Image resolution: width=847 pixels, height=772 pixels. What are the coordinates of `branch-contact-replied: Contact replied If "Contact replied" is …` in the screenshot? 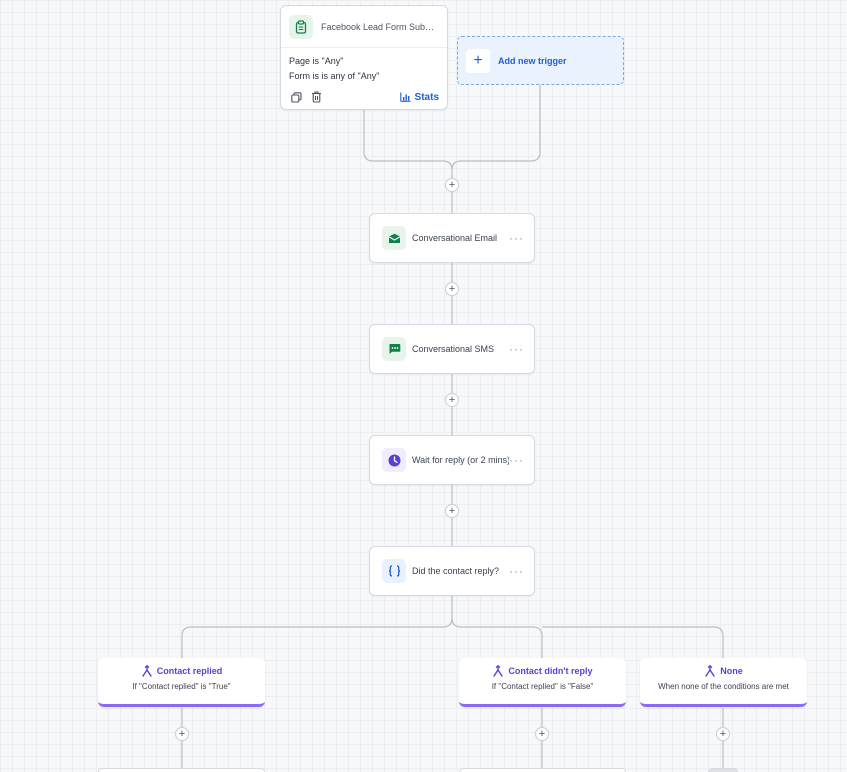 It's located at (181, 682).